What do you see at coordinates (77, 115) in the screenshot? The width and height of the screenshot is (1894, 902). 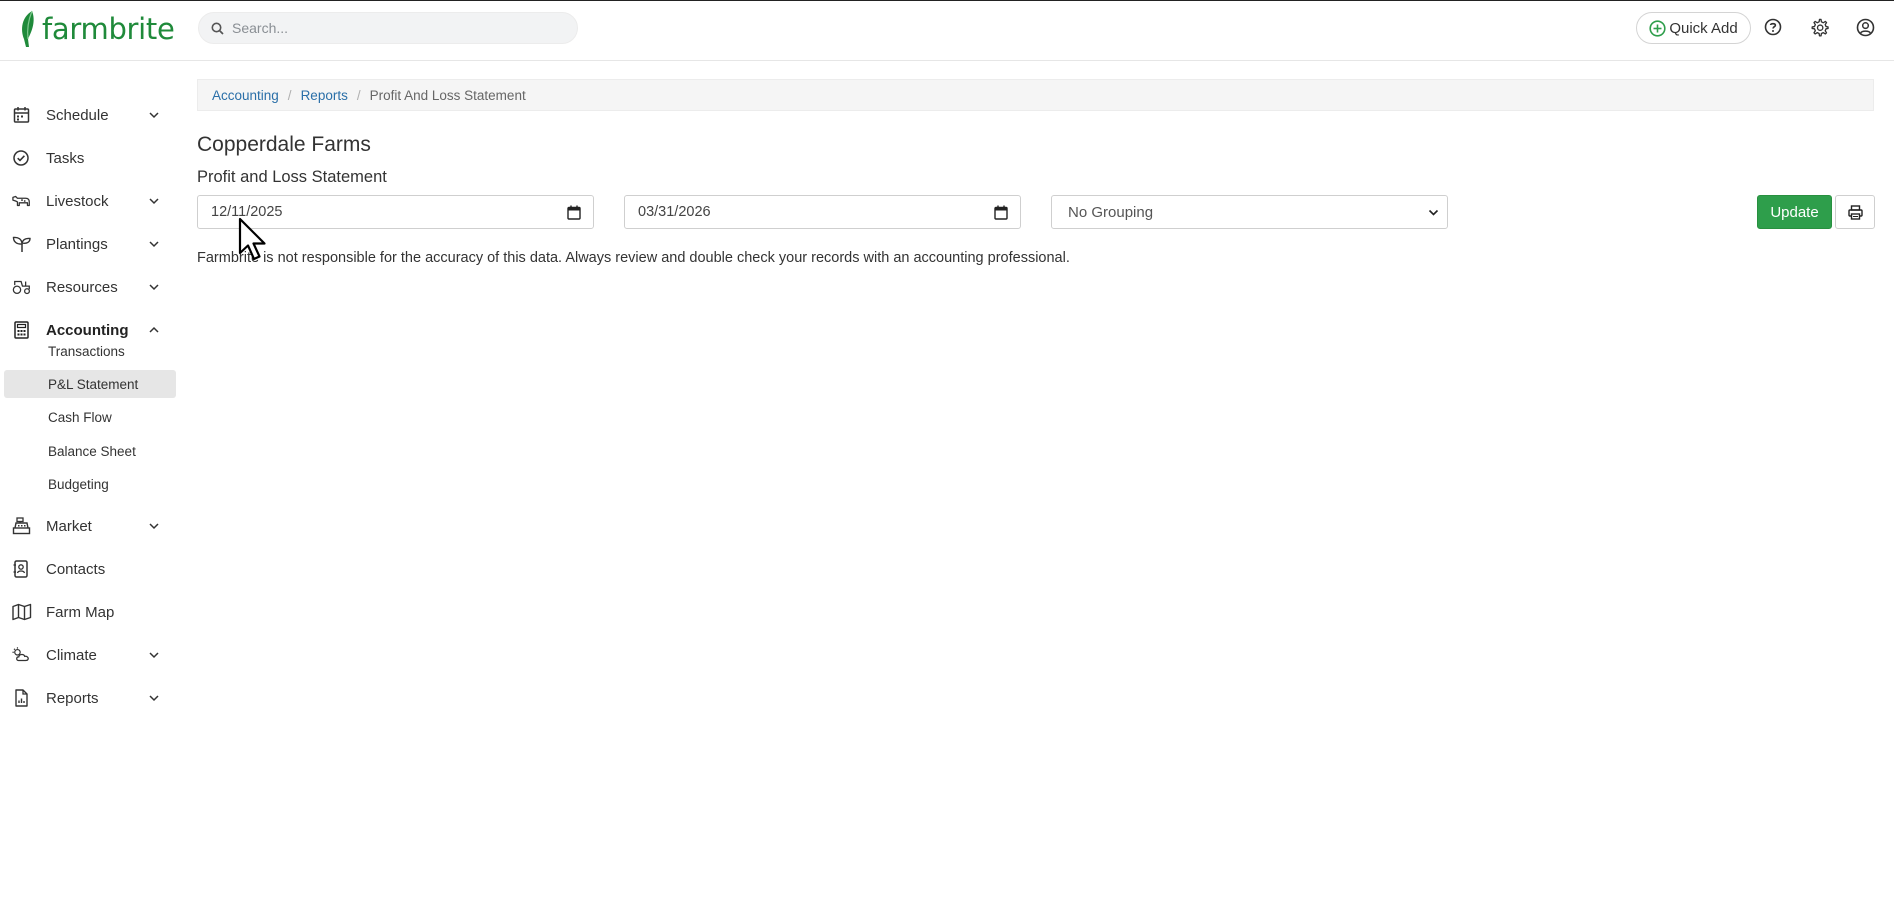 I see `sidebar-item-label: Schedule` at bounding box center [77, 115].